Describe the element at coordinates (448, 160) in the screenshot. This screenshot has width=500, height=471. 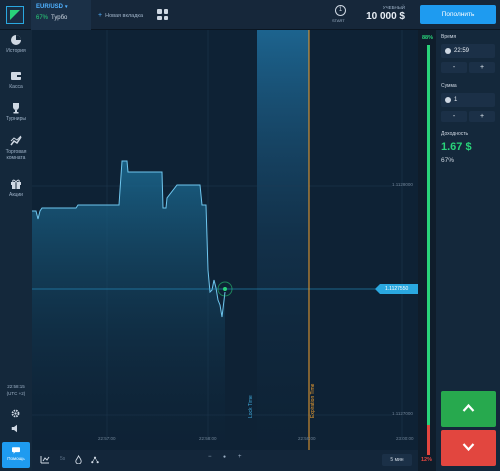
I see `payout-percent: 67%` at that location.